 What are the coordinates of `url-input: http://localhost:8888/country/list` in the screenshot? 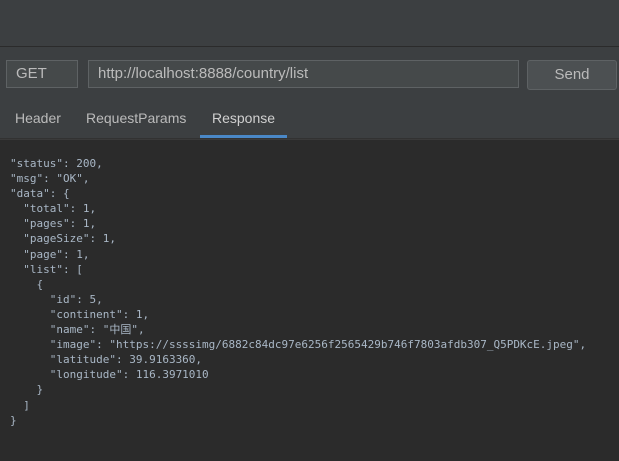 It's located at (303, 74).